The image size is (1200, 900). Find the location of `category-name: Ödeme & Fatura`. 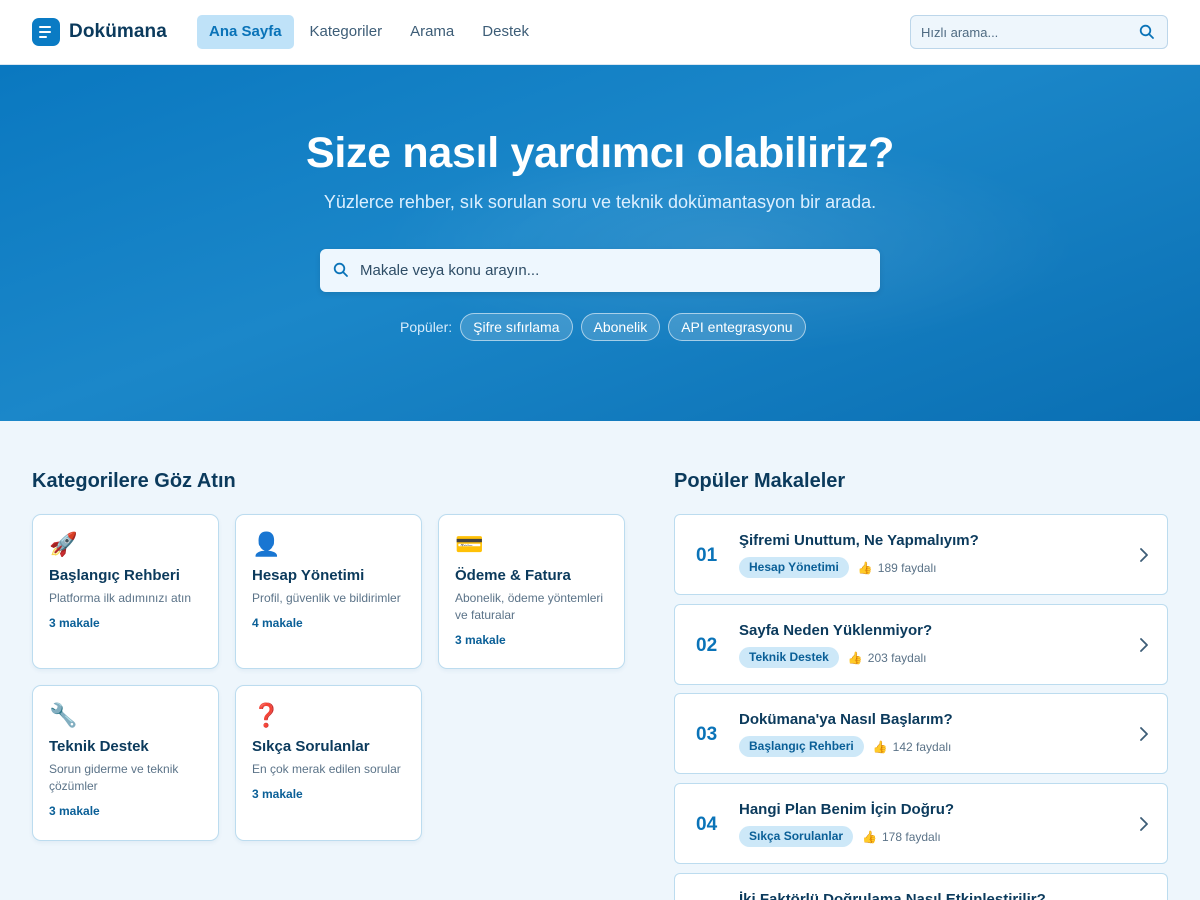

category-name: Ödeme & Fatura is located at coordinates (513, 575).